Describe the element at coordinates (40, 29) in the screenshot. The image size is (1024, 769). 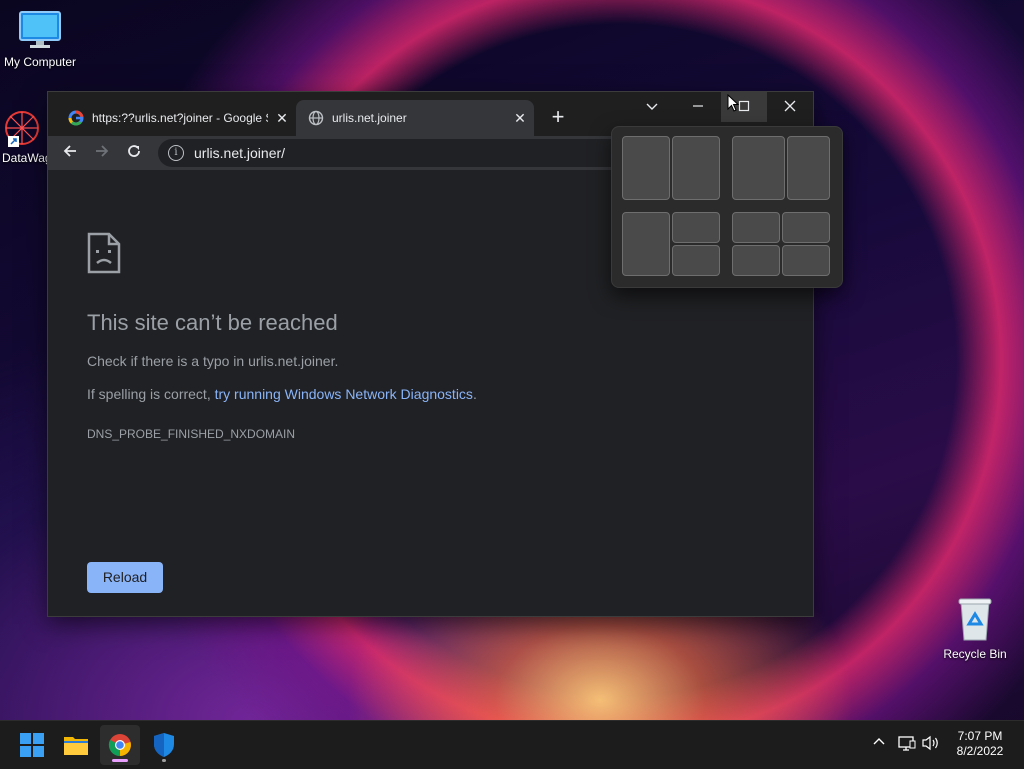
I see `monitor-icon` at that location.